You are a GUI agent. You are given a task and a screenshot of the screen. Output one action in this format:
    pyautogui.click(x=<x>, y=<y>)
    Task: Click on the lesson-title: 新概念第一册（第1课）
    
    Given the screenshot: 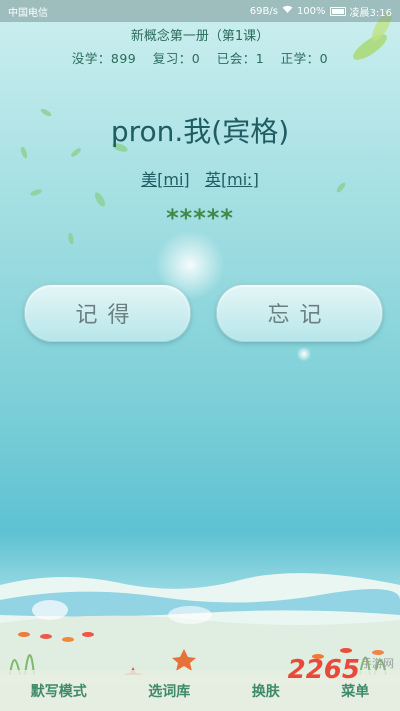 What is the action you would take?
    pyautogui.click(x=200, y=36)
    